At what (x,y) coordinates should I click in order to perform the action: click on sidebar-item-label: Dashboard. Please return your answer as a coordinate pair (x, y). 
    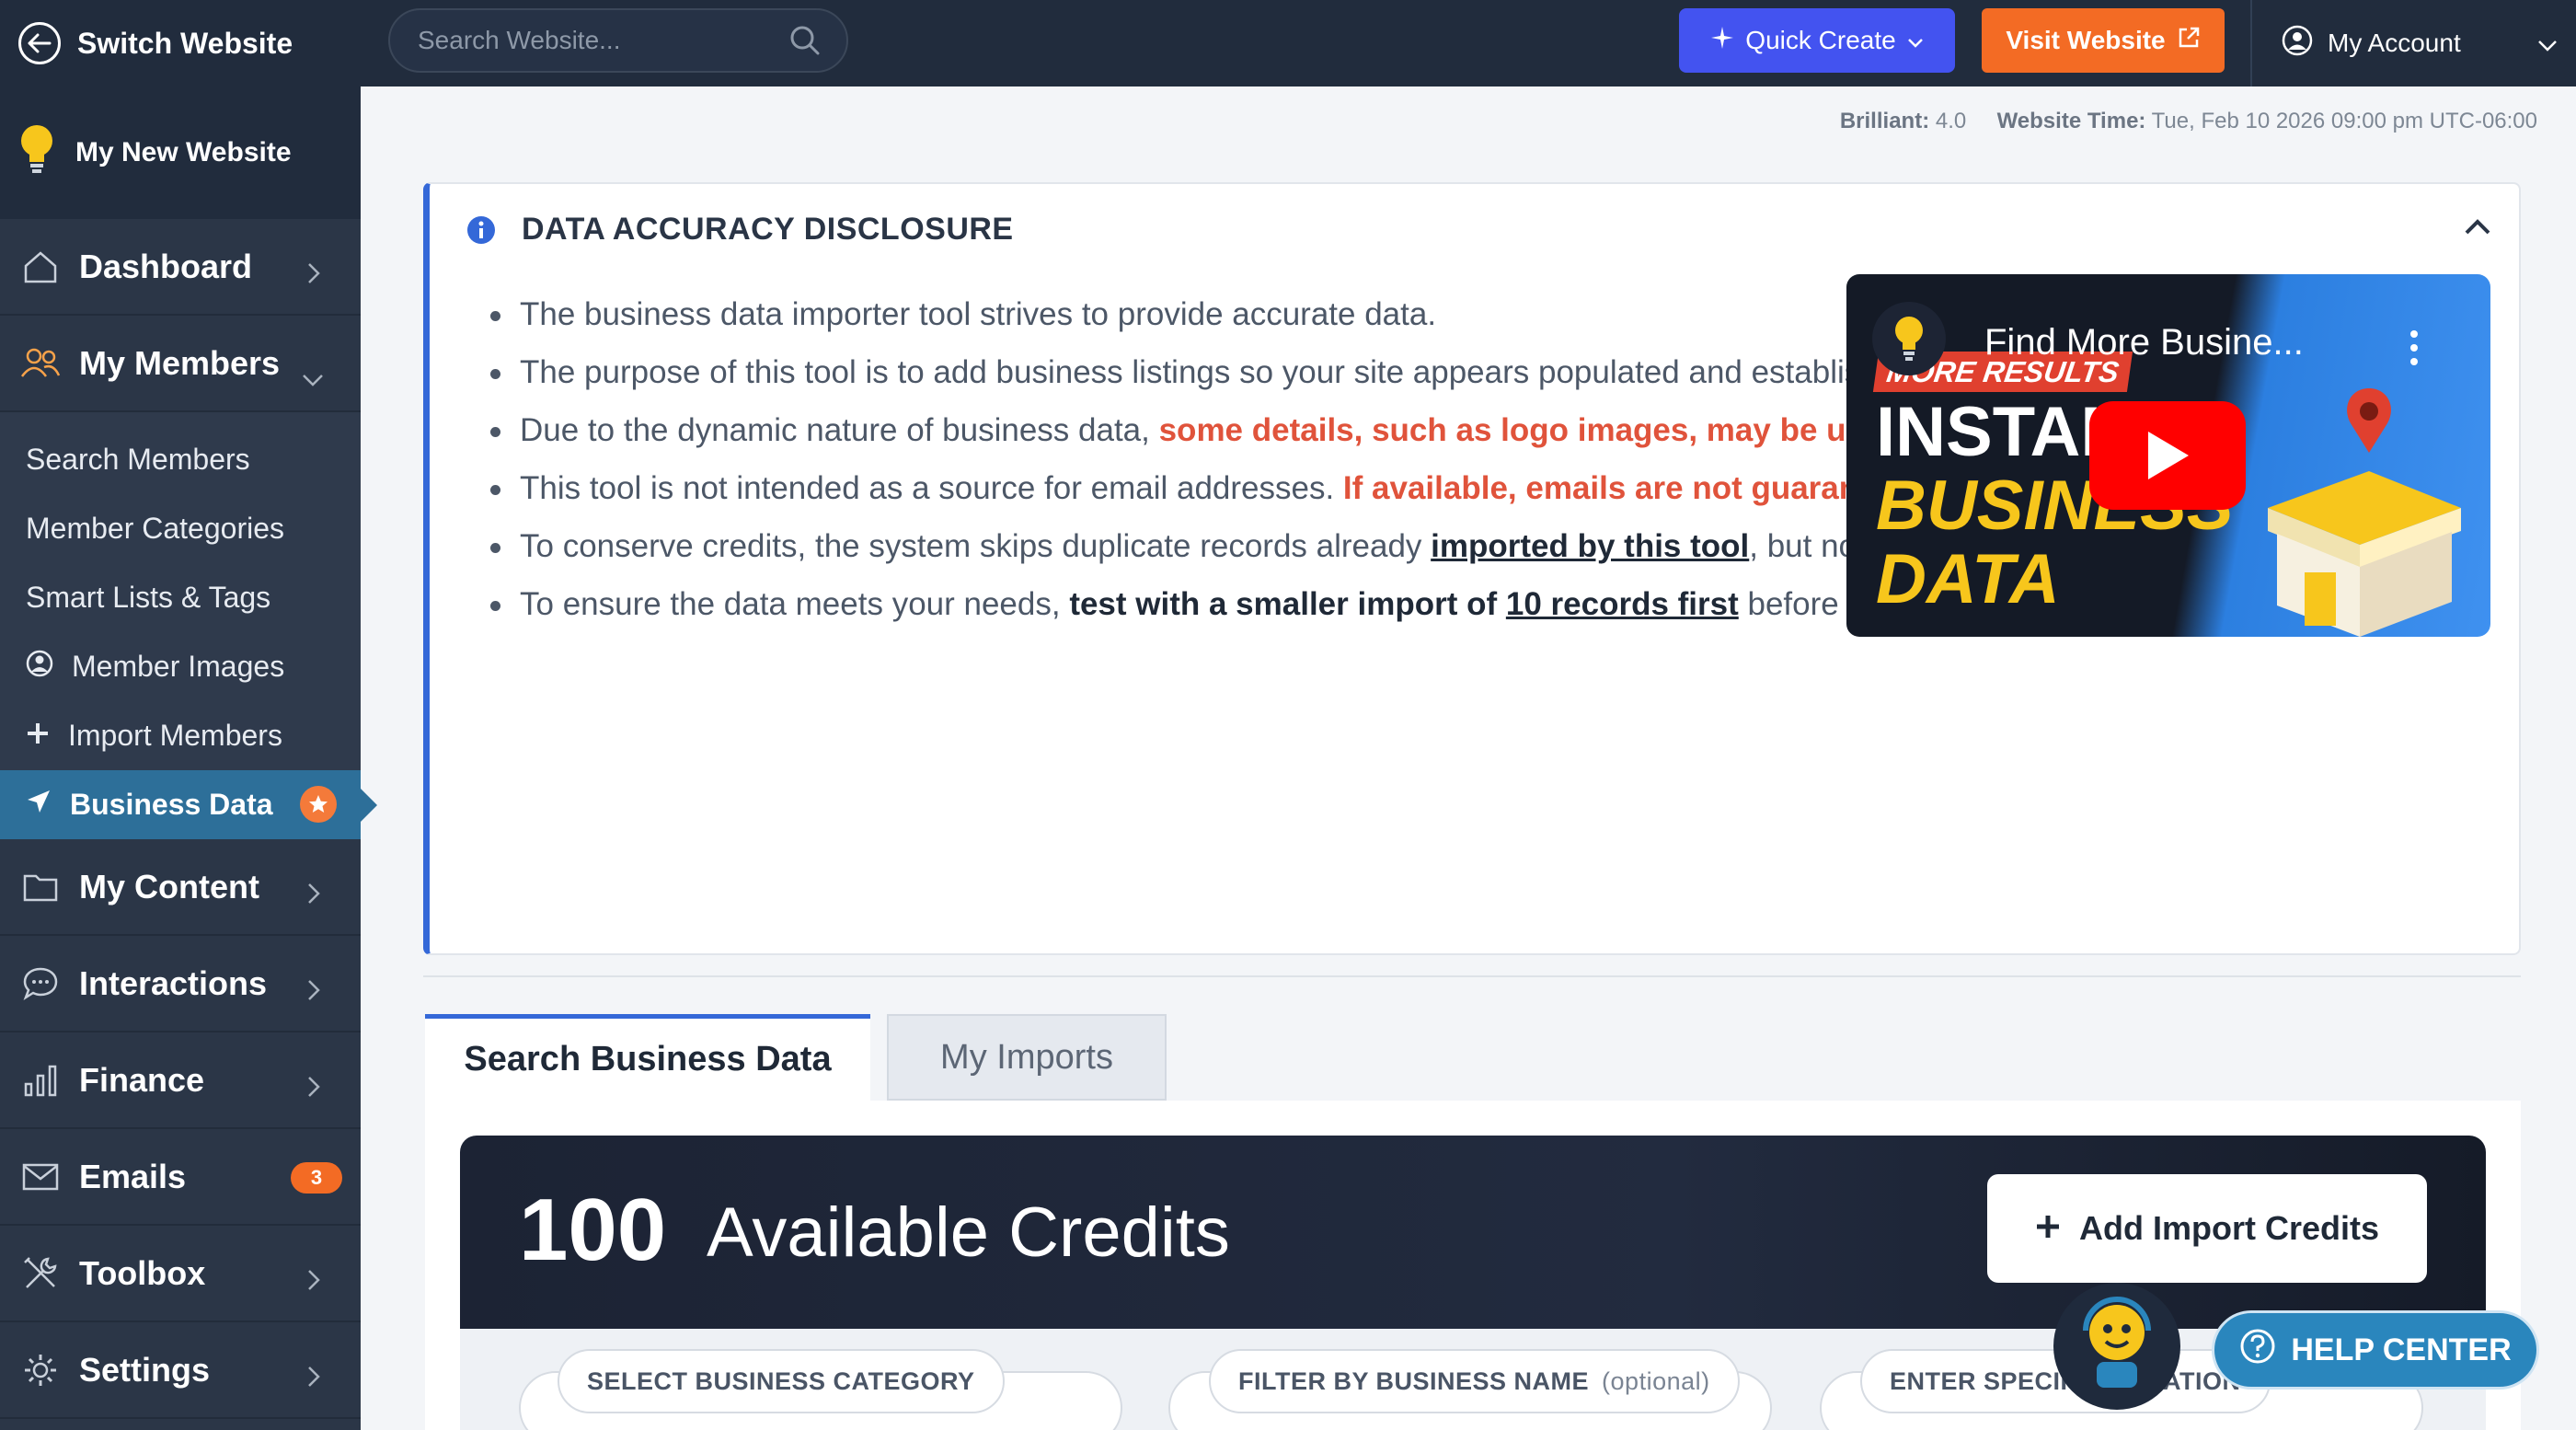
    Looking at the image, I should click on (166, 266).